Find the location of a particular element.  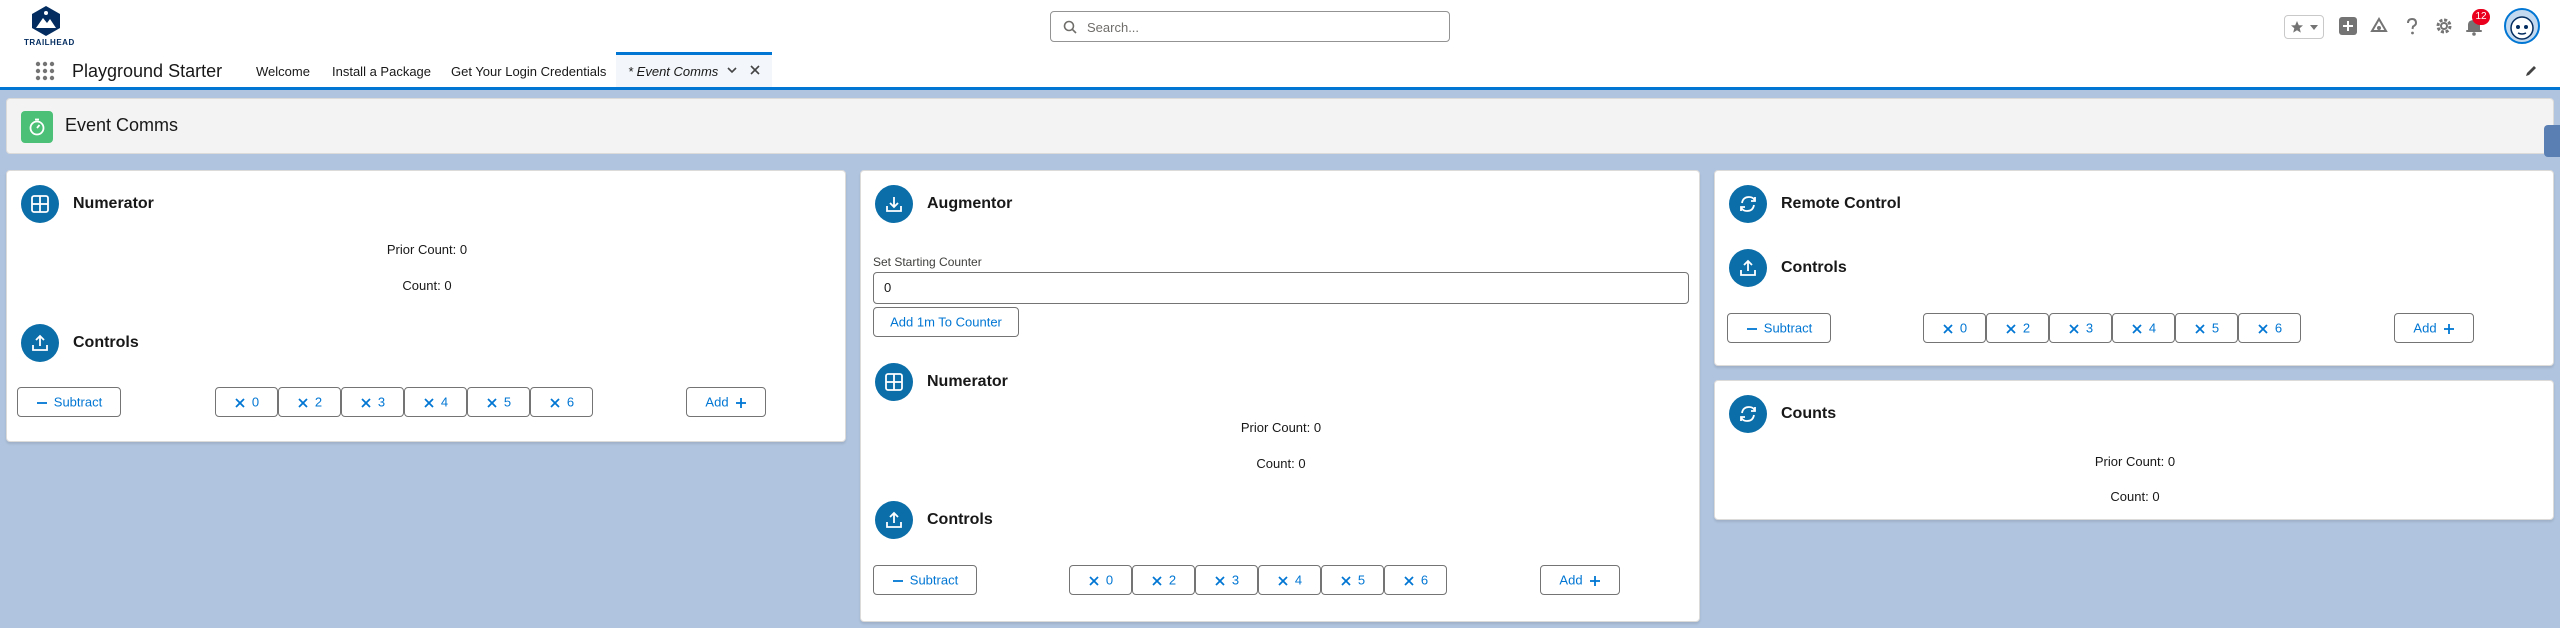

tab-event-comms-label: * Event Comms is located at coordinates (673, 71).